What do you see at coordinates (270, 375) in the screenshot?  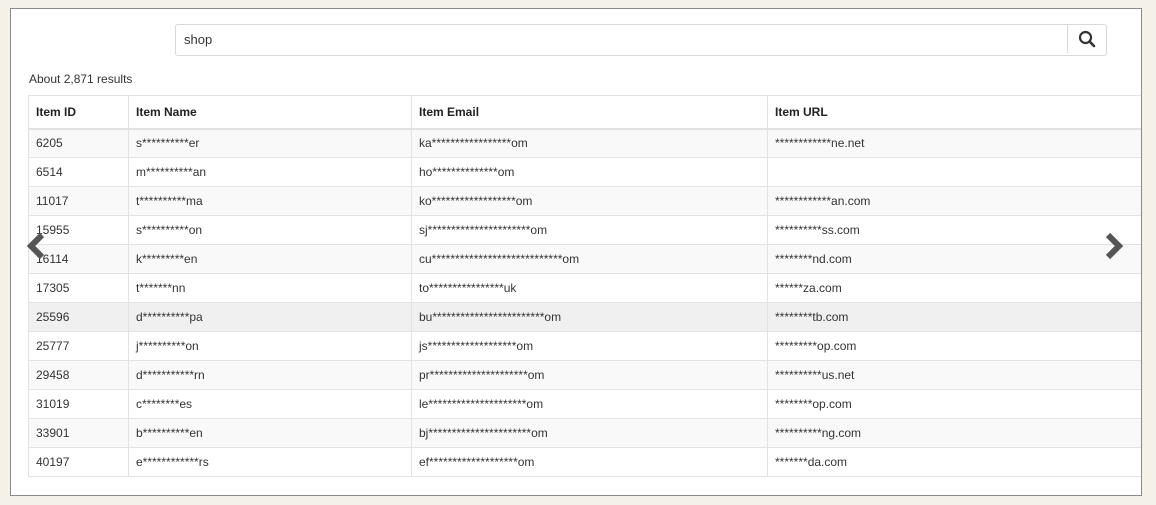 I see `cell-item-name: d***********rn` at bounding box center [270, 375].